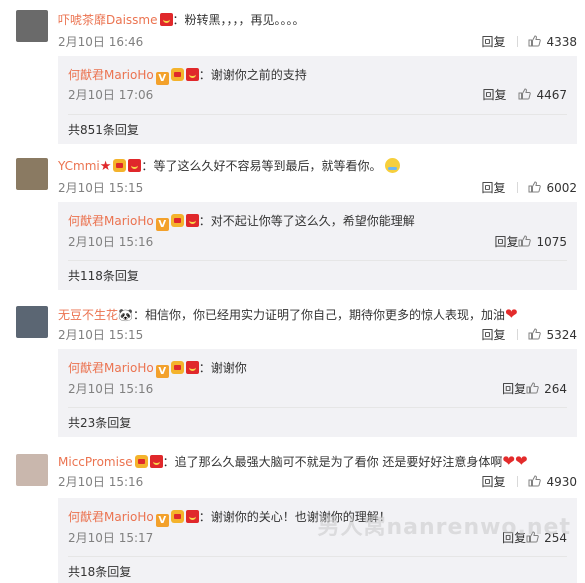 The width and height of the screenshot is (585, 583). I want to click on reply-text: 对不起让你等了这么久，希望你能理解, so click(312, 221).